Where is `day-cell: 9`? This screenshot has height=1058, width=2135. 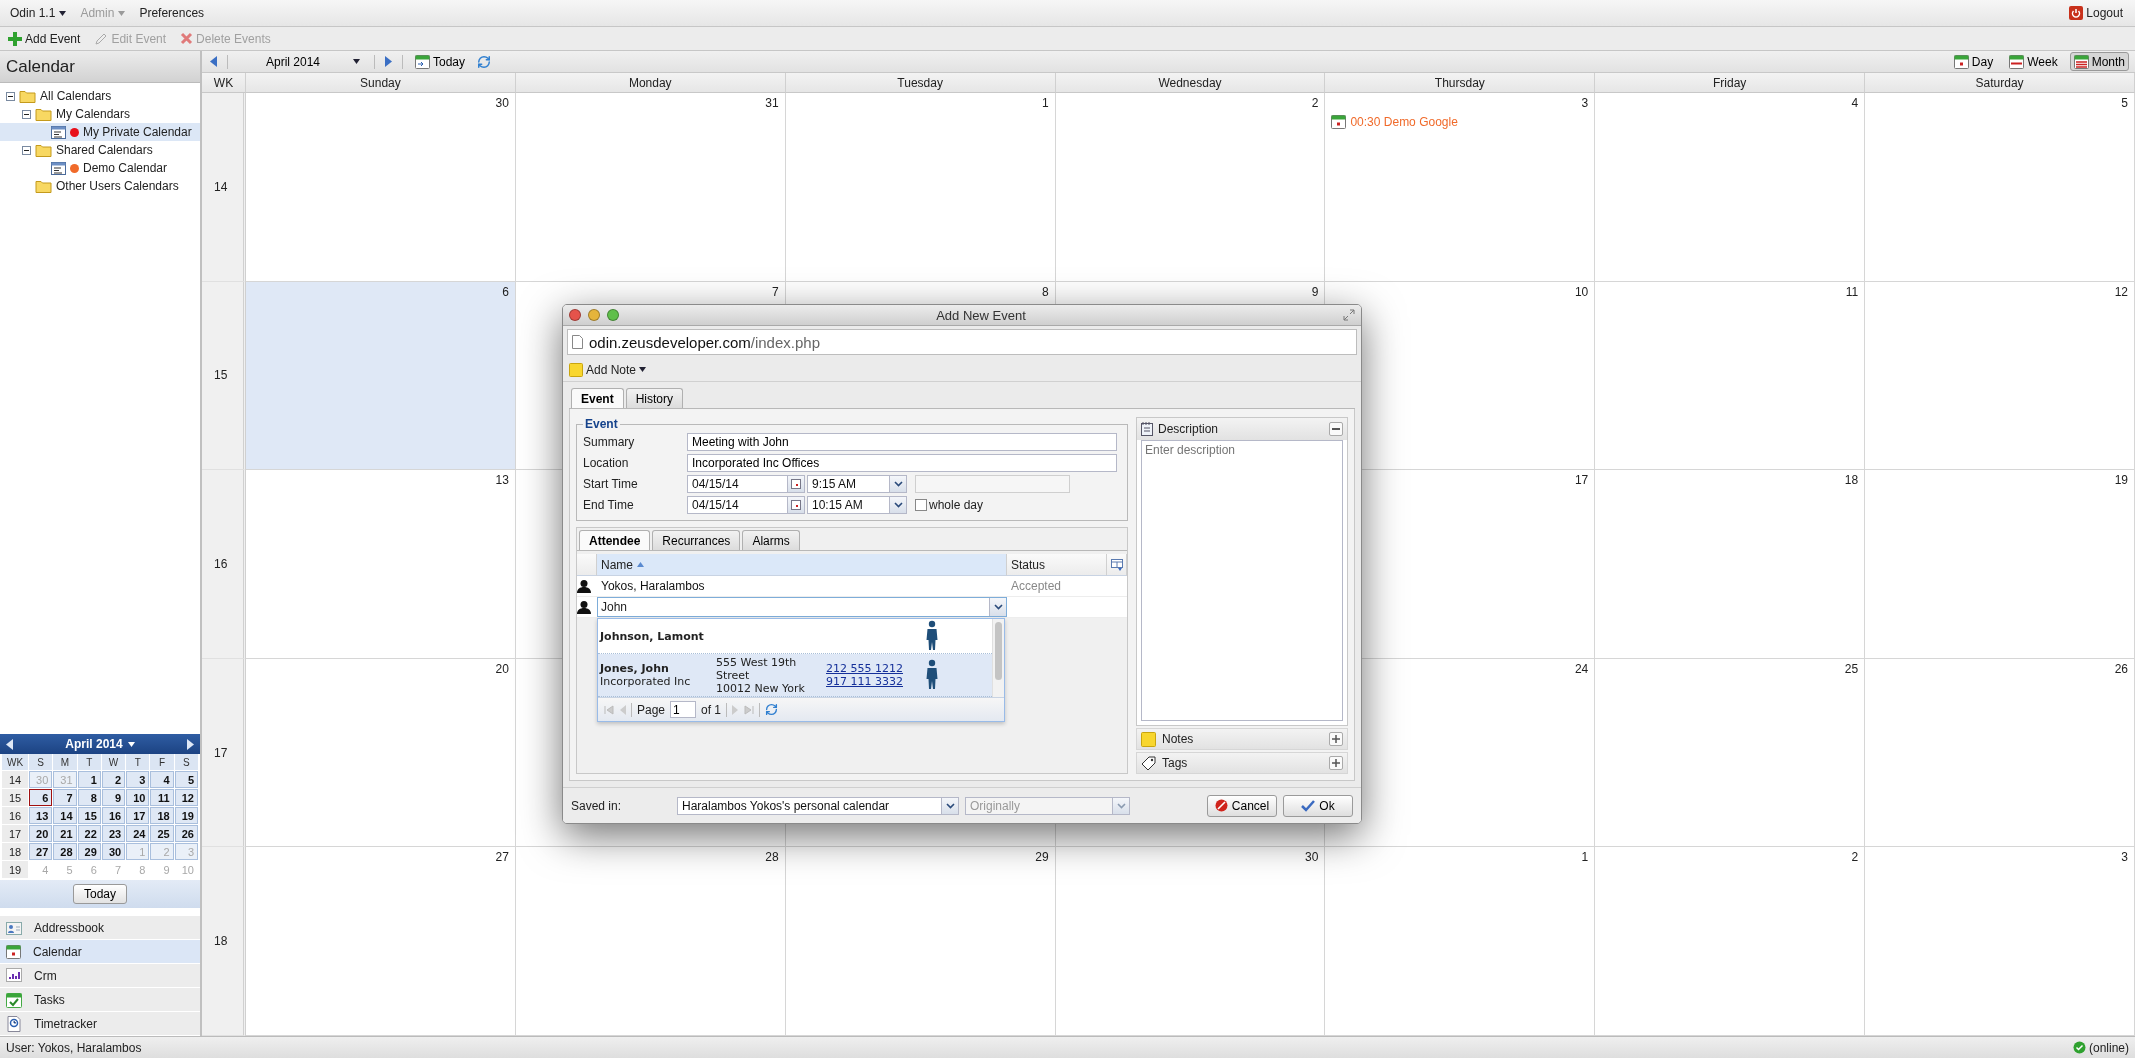 day-cell: 9 is located at coordinates (113, 797).